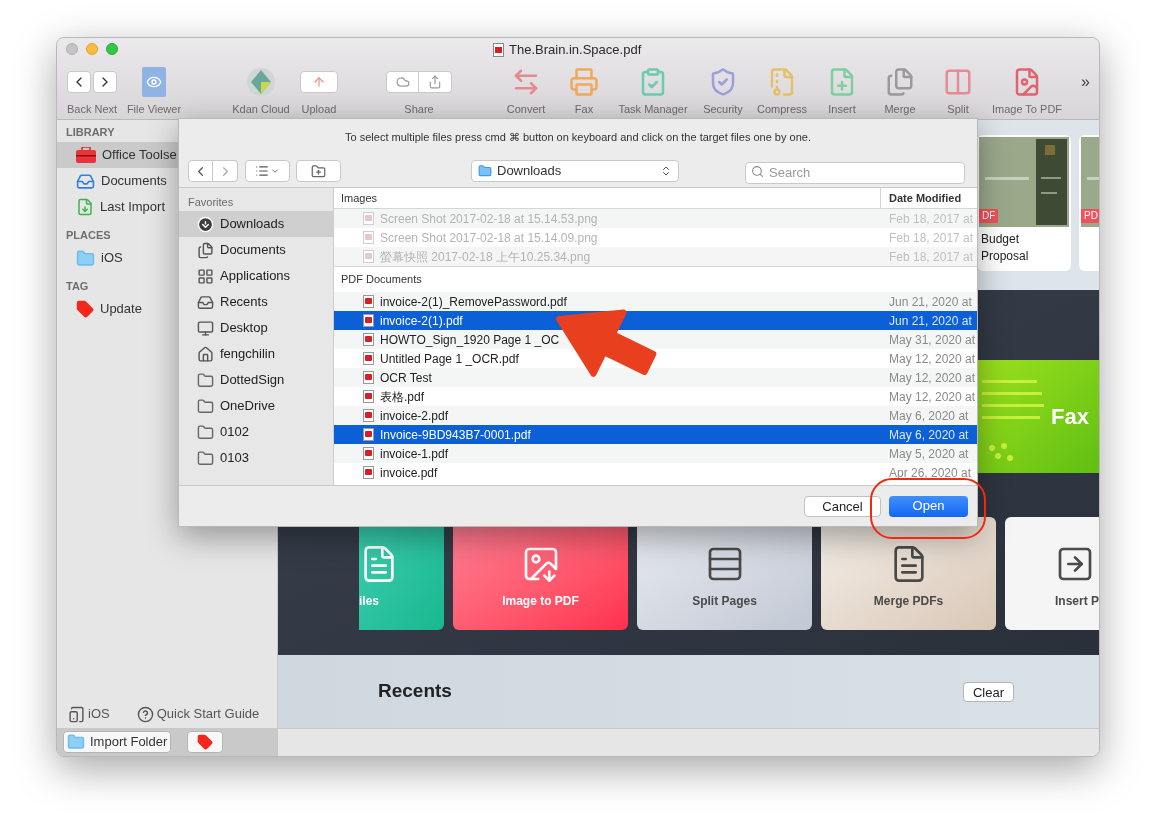  I want to click on folder-plus-icon, so click(318, 171).